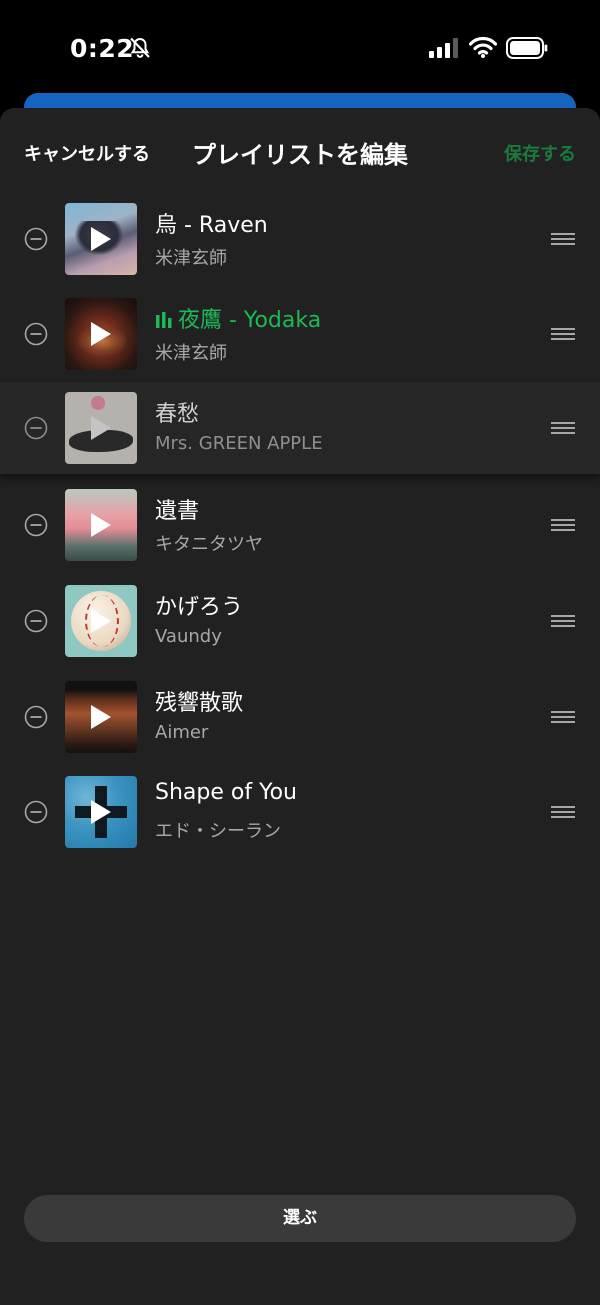  Describe the element at coordinates (540, 153) in the screenshot. I see `save-button: 保存する` at that location.